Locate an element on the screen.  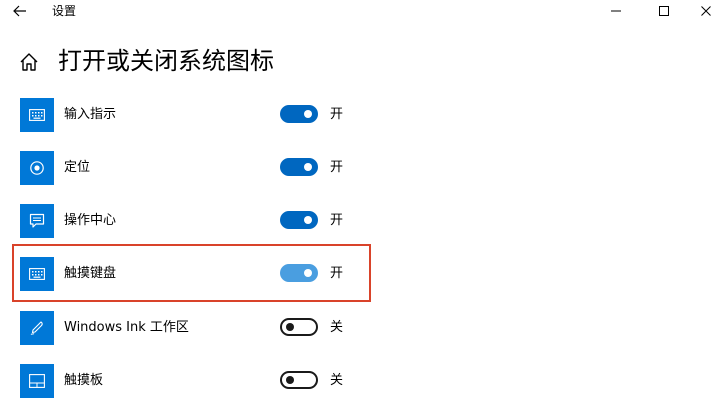
keyboard-icon is located at coordinates (37, 115).